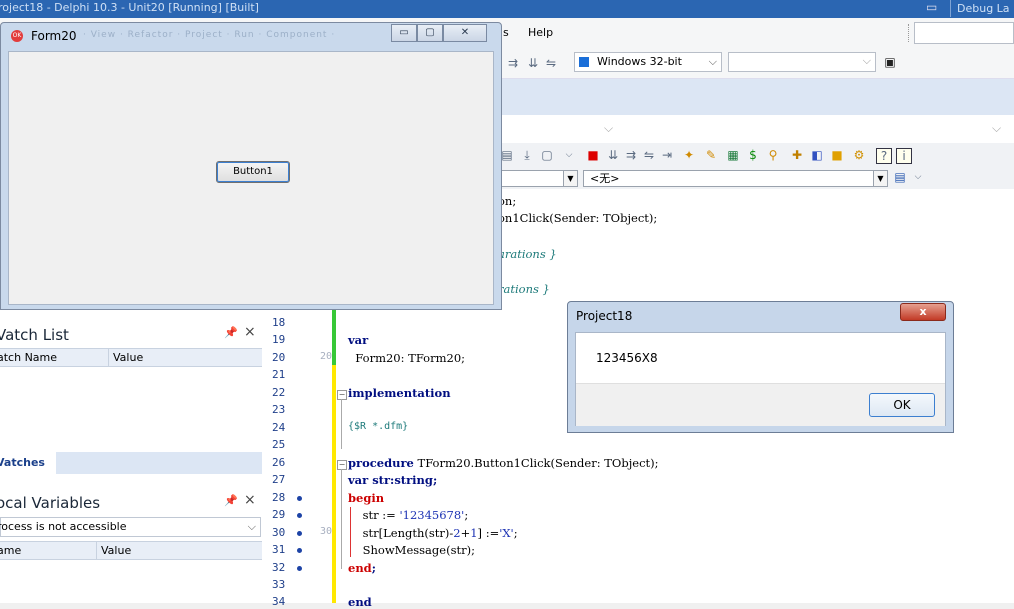 This screenshot has width=1014, height=609. Describe the element at coordinates (17, 36) in the screenshot. I see `app-icon: OK` at that location.